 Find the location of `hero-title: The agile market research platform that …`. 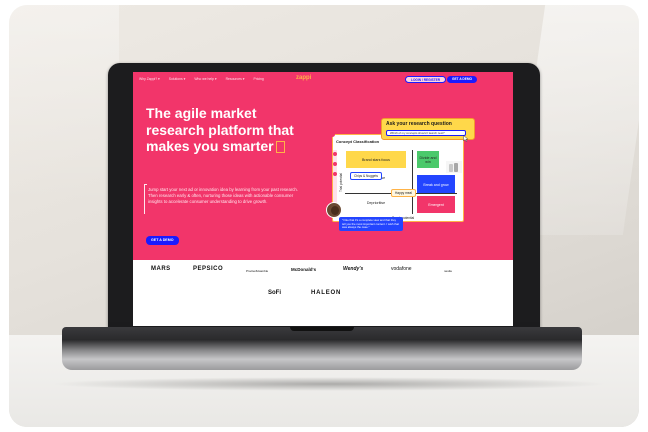

hero-title: The agile market research platform that … is located at coordinates (228, 130).